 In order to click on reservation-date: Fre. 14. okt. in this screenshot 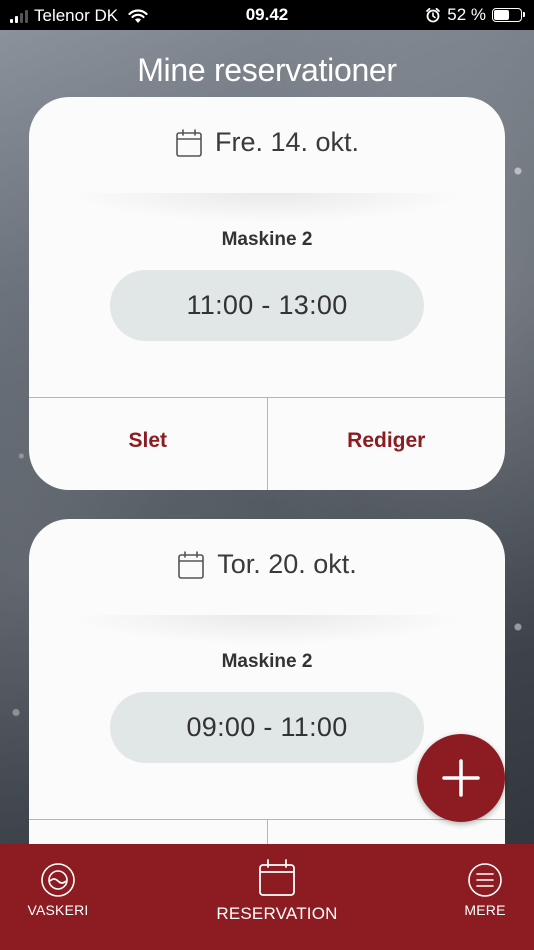, I will do `click(267, 142)`.